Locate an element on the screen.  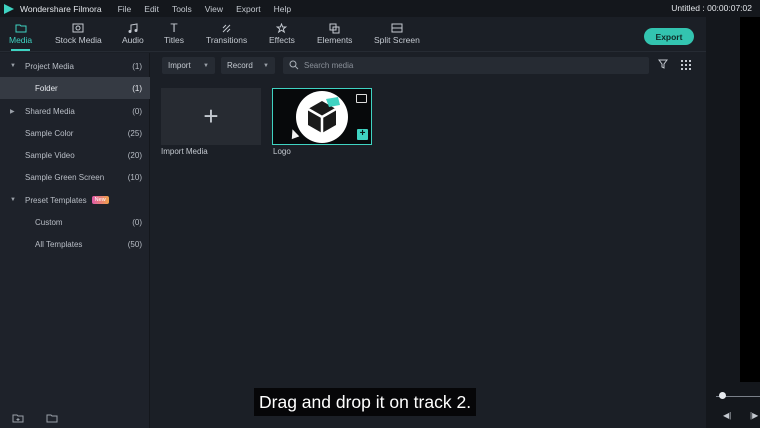
import-media-tile: + is located at coordinates (211, 116).